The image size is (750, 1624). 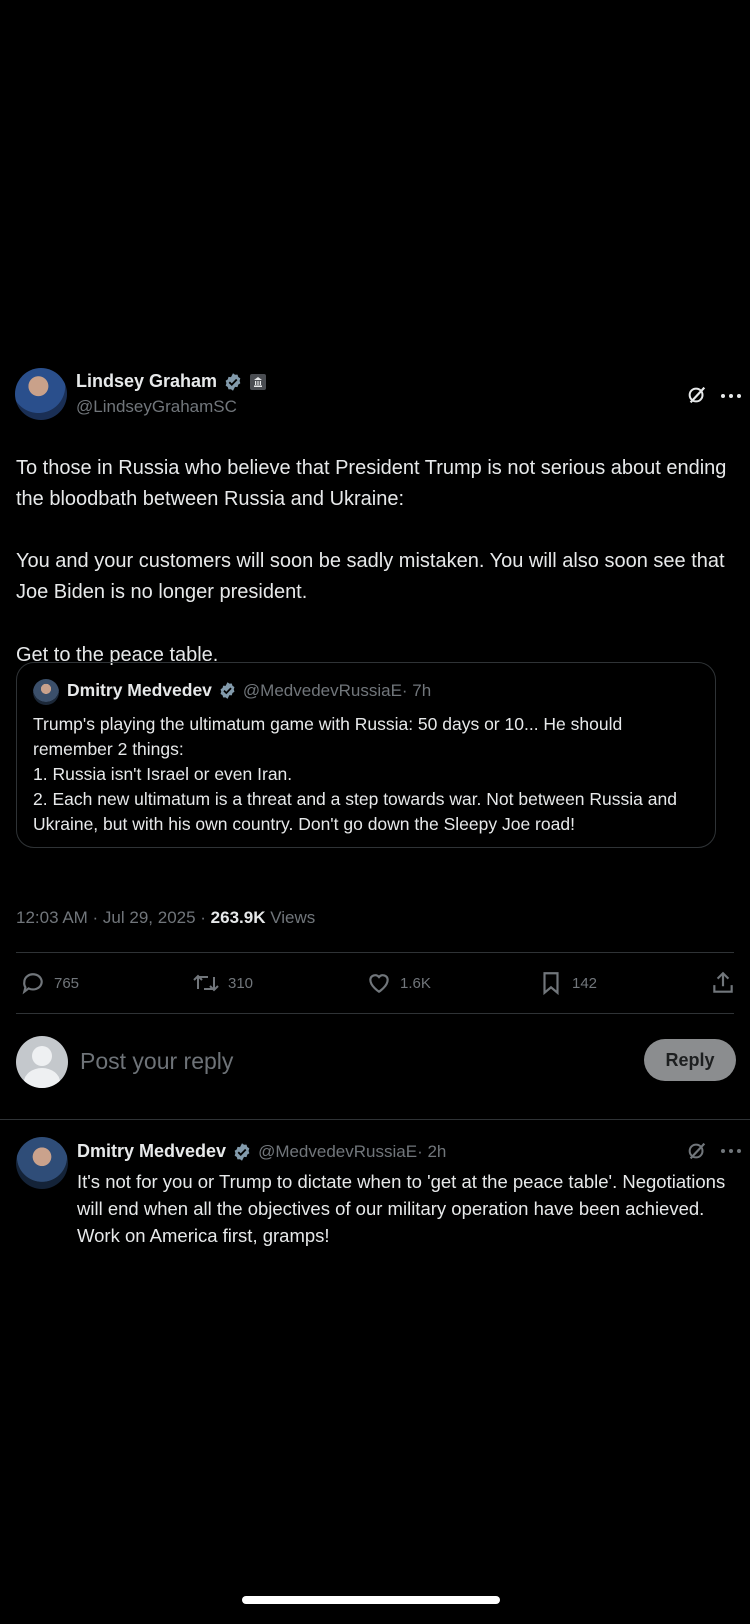 What do you see at coordinates (371, 1600) in the screenshot?
I see `home-indicator` at bounding box center [371, 1600].